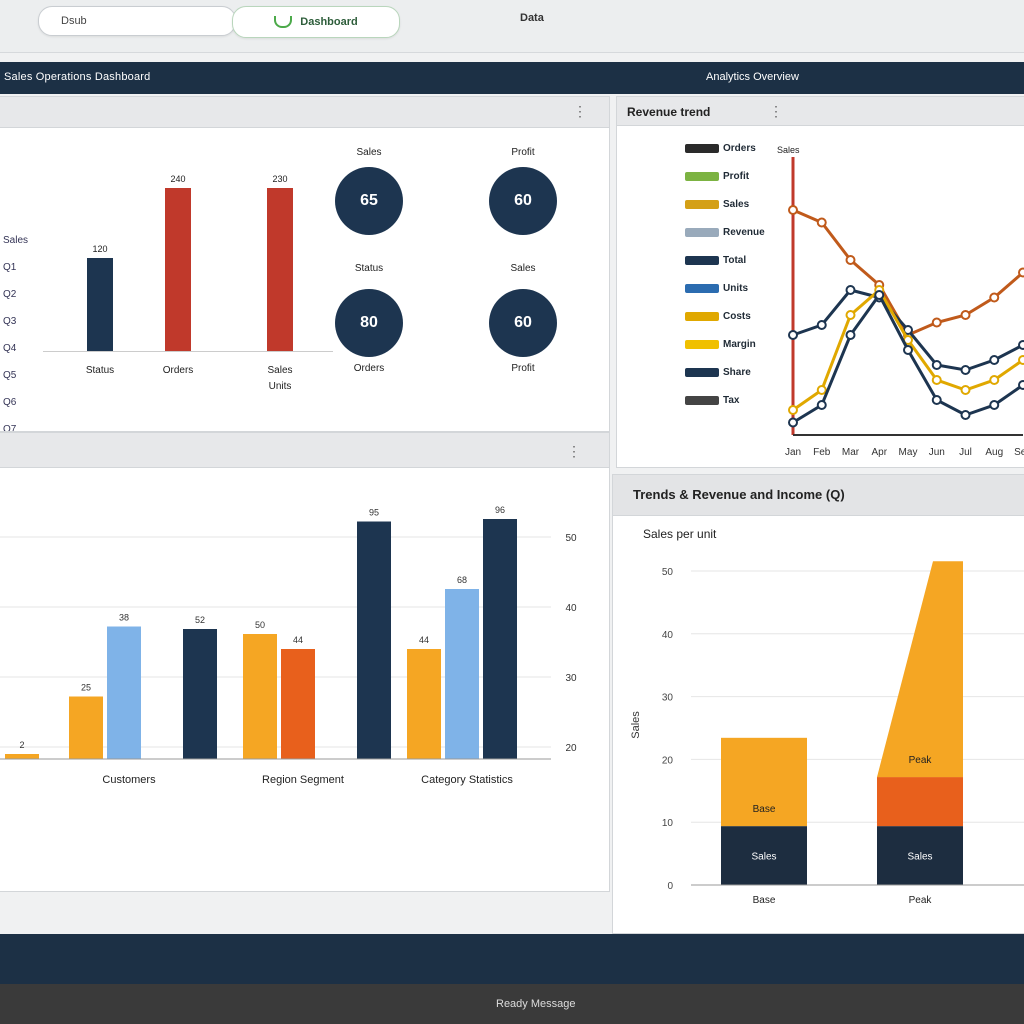 This screenshot has height=1024, width=1024. What do you see at coordinates (532, 18) in the screenshot?
I see `data-tab: Data` at bounding box center [532, 18].